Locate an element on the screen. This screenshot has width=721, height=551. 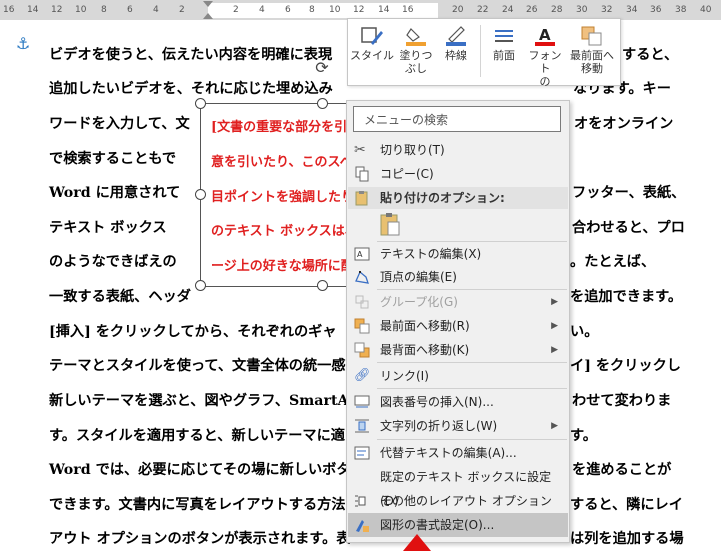
fill-button: 塗りつ ぶし is located at coordinates (416, 52).